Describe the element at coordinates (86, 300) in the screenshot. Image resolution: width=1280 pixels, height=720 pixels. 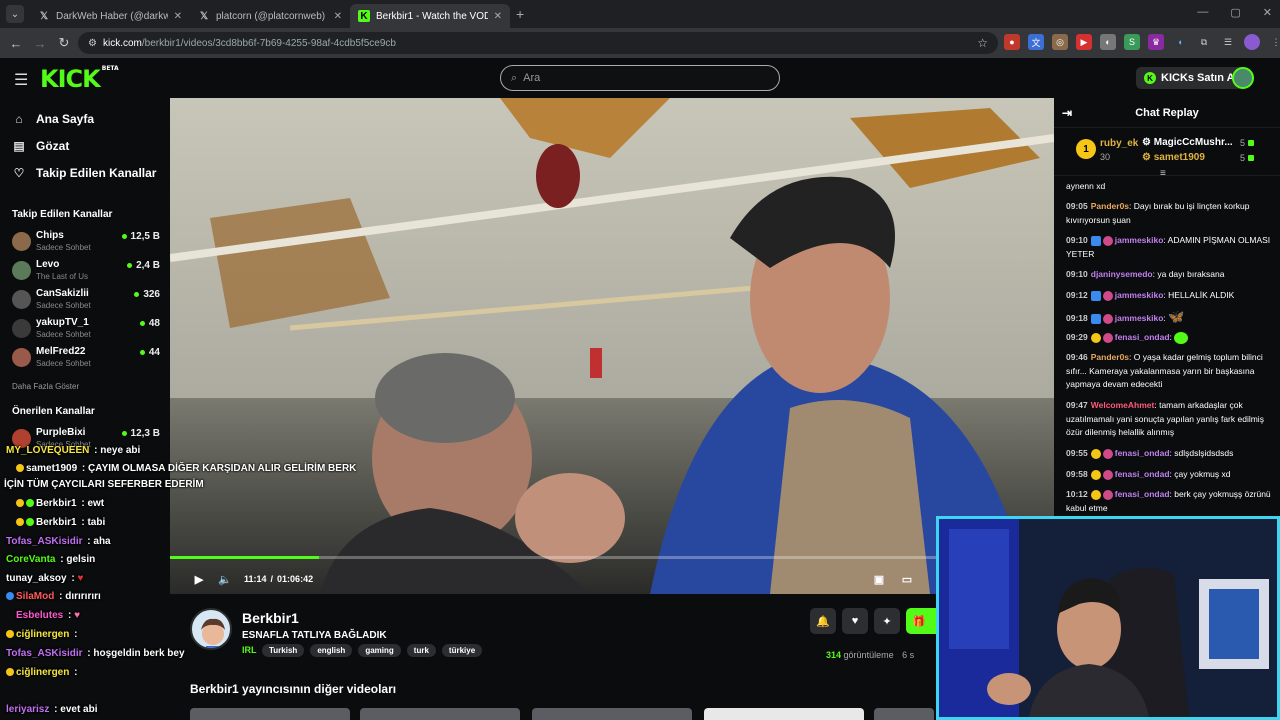
I see `channel-row: CanSakizlii Sadece Sohbet 326` at that location.